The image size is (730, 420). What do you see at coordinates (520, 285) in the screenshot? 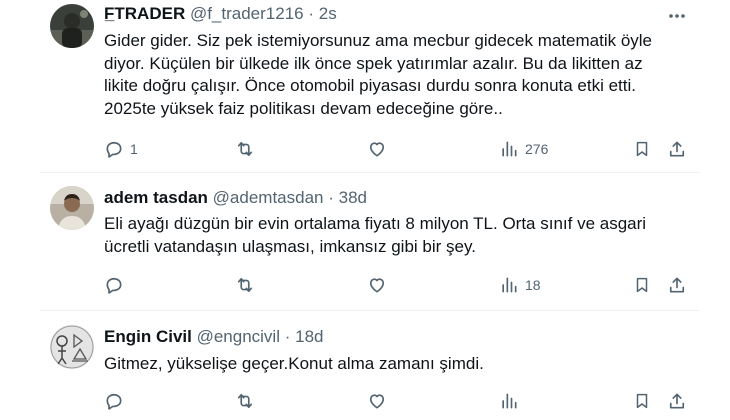
I see `views-button: 18` at bounding box center [520, 285].